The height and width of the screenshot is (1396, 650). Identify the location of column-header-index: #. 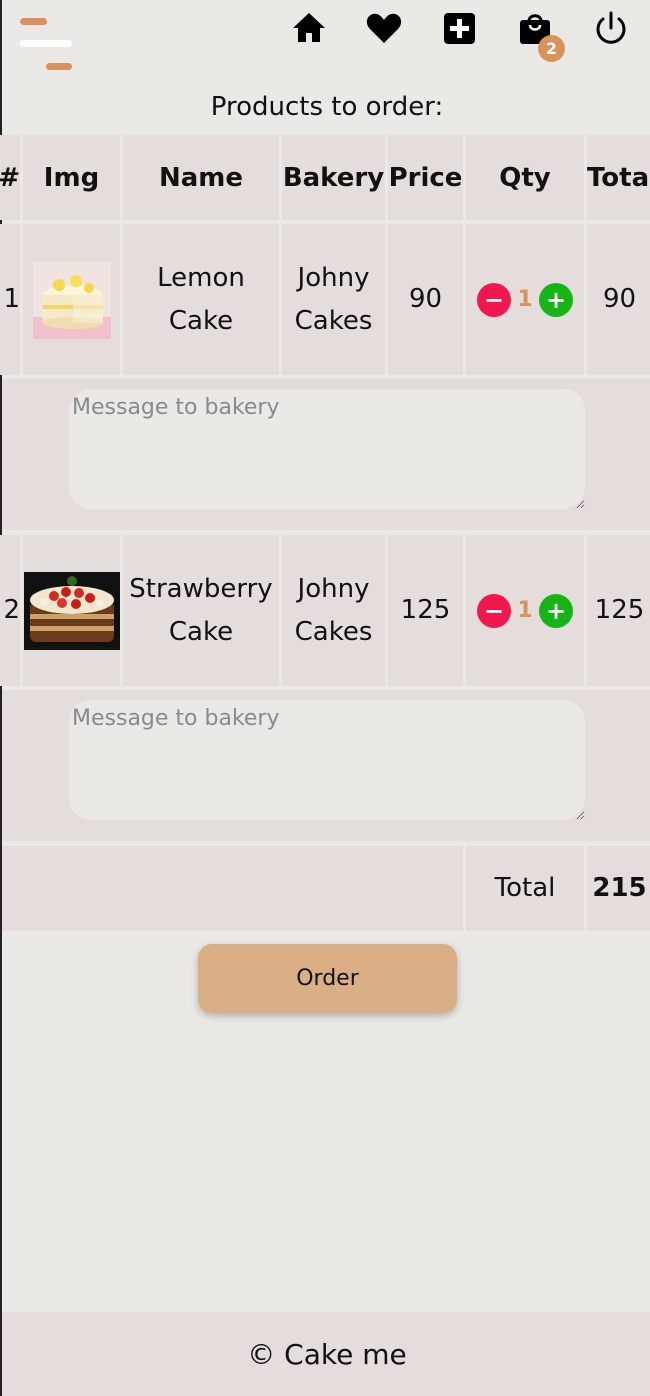
(10, 177).